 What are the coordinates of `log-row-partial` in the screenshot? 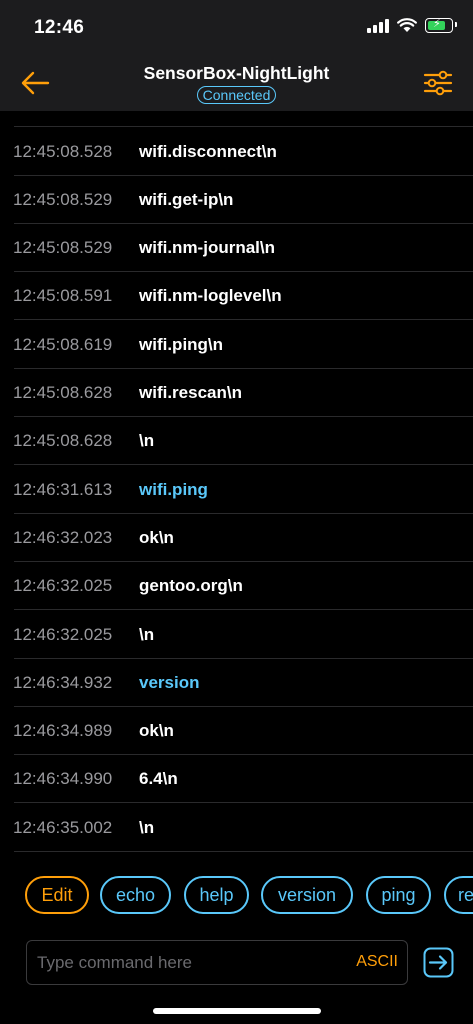 It's located at (236, 119).